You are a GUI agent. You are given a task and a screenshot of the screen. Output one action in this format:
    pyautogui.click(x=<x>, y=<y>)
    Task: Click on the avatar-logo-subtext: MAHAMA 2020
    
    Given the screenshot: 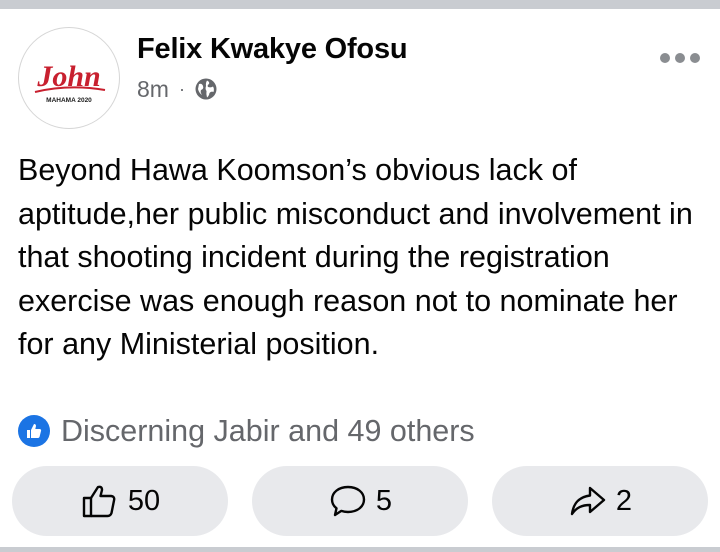 What is the action you would take?
    pyautogui.click(x=69, y=100)
    